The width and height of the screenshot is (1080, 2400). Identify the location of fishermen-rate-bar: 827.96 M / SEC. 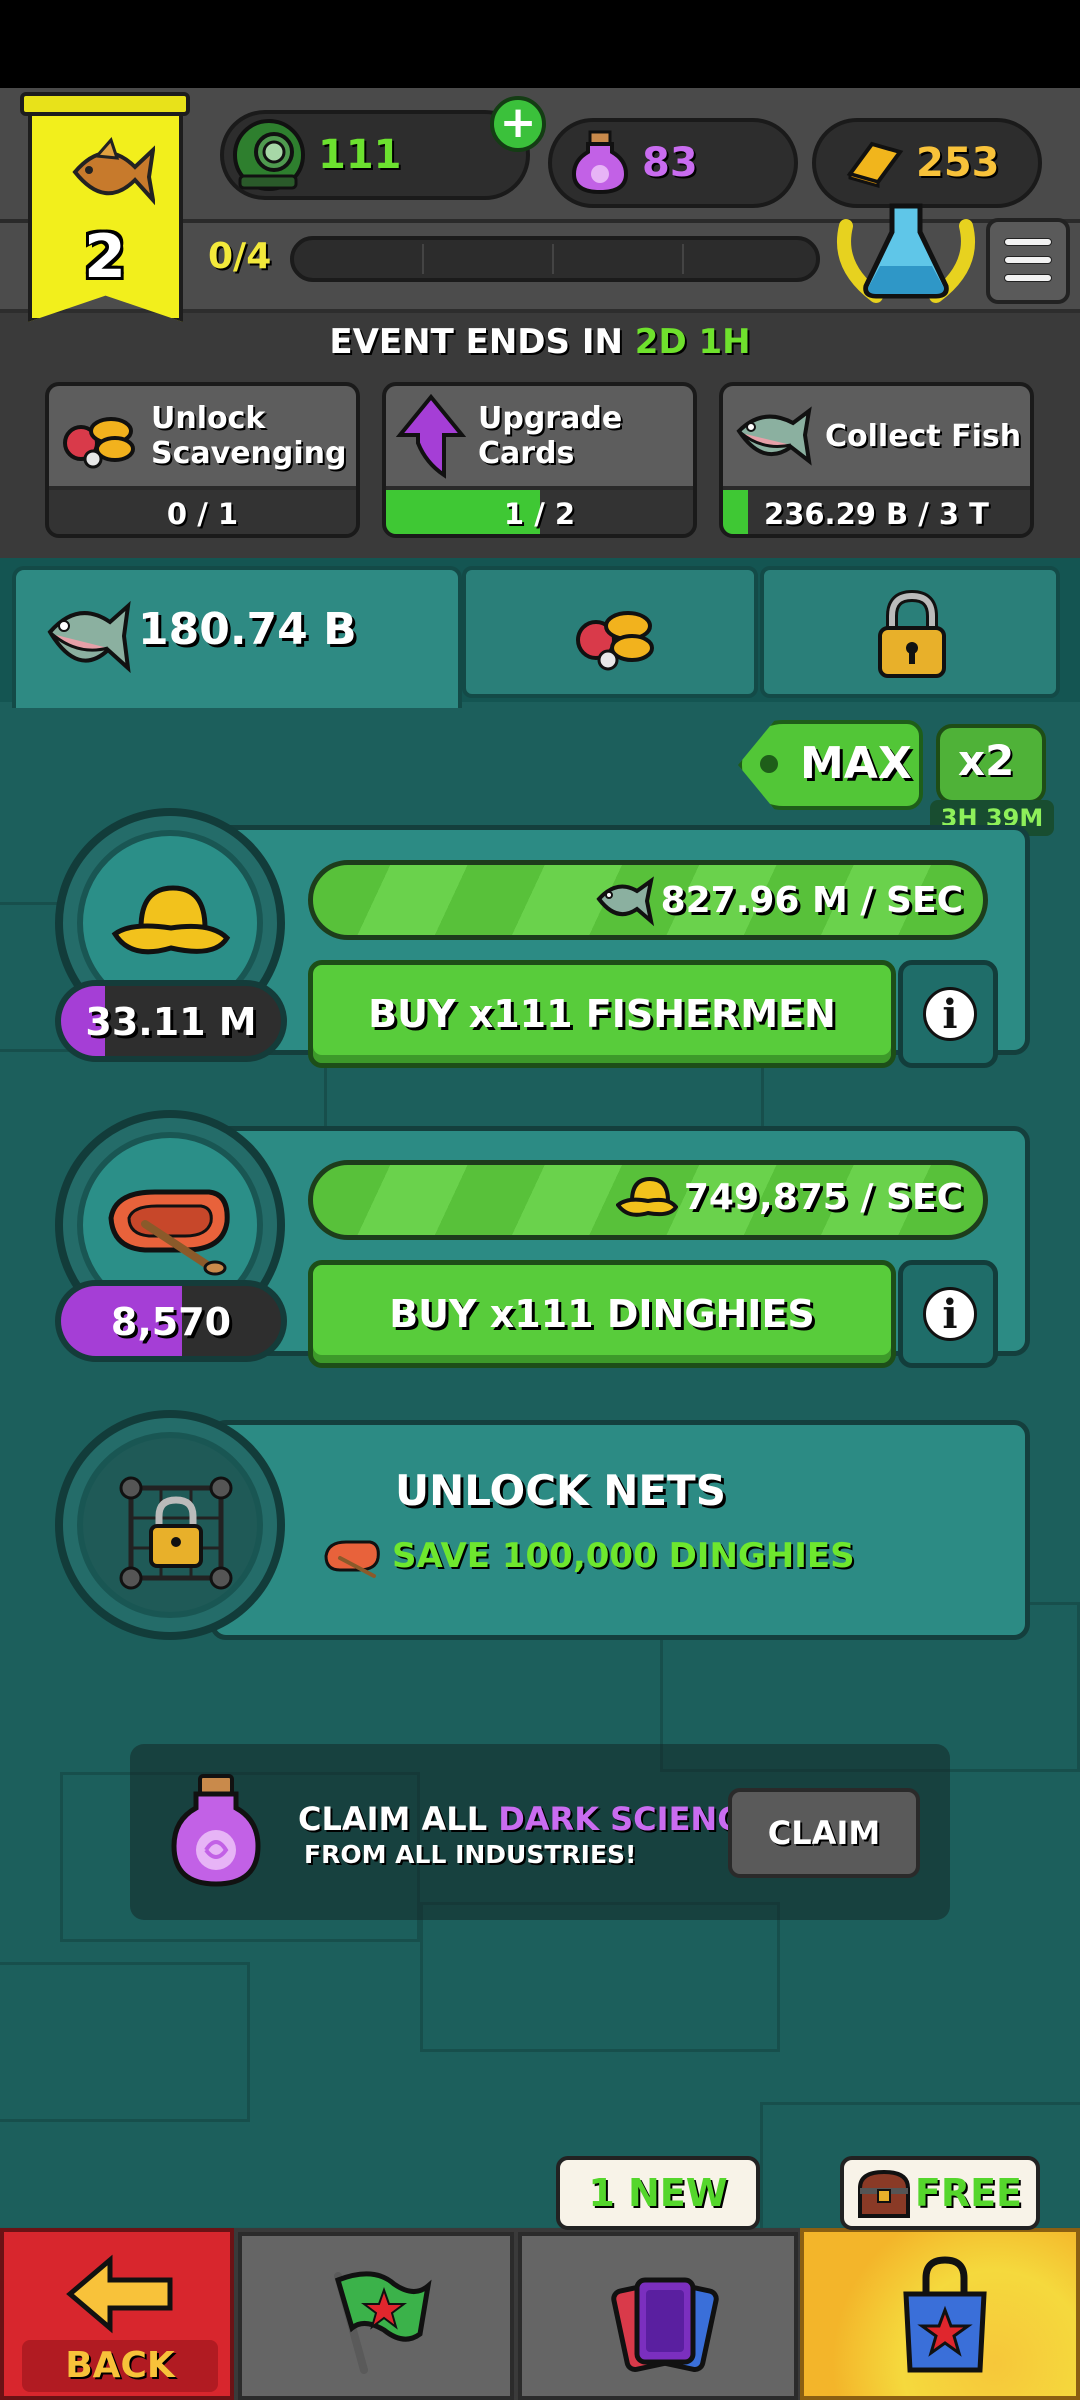
(648, 900).